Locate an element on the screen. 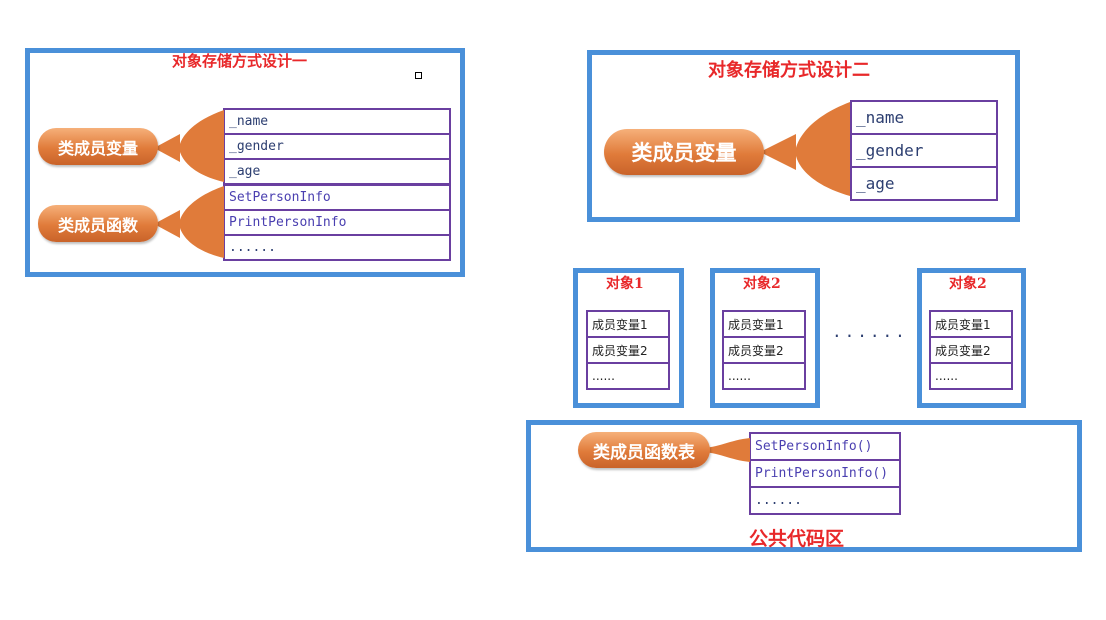 Image resolution: width=1106 pixels, height=620 pixels. func-cell: SetPersonInfo is located at coordinates (337, 197).